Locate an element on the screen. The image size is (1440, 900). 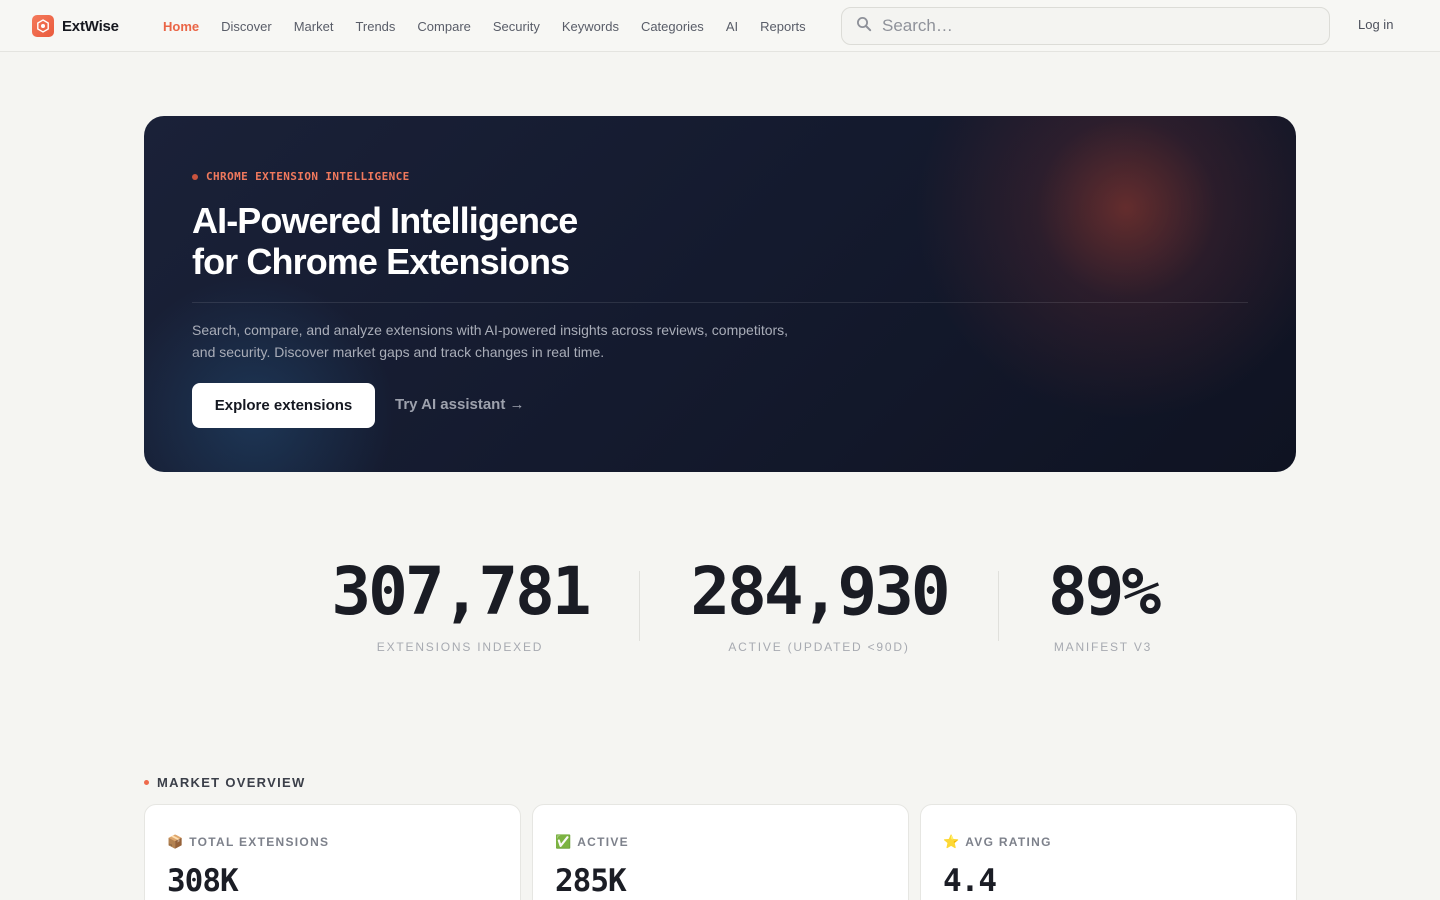
section-dot is located at coordinates (146, 782).